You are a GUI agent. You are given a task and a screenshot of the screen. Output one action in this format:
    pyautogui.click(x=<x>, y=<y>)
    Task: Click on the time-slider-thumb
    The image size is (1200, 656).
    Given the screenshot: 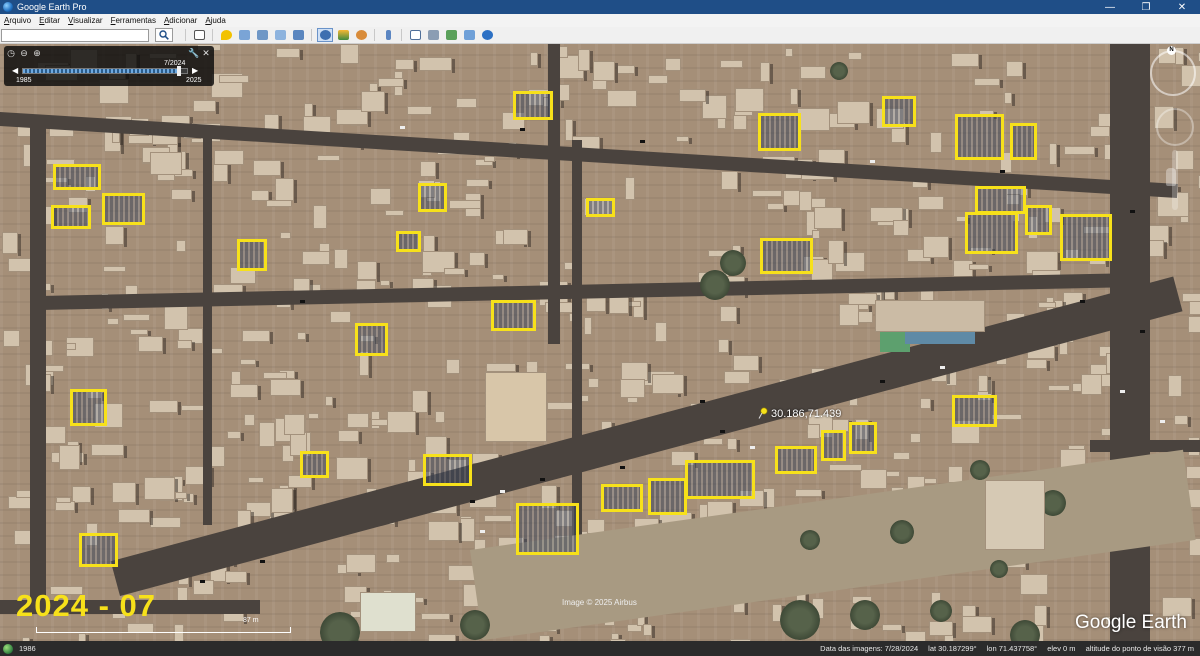 What is the action you would take?
    pyautogui.click(x=178, y=71)
    